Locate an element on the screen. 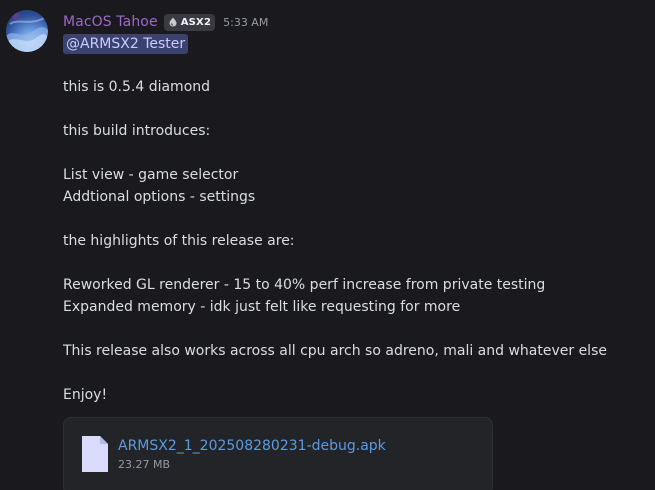 This screenshot has width=655, height=490. file-attachment: ARMSX2_1_202508280231-debug.apk 23.27 MB is located at coordinates (278, 453).